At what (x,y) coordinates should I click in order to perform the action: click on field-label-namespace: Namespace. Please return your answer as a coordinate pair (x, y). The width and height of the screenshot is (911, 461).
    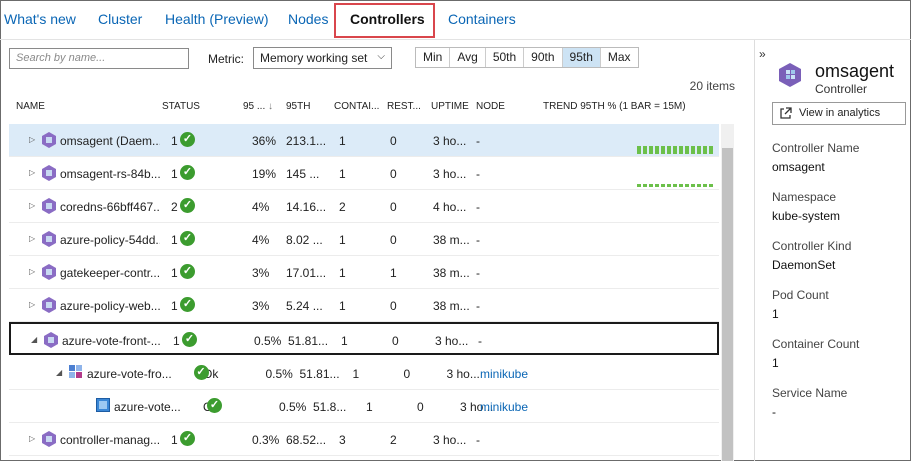
    Looking at the image, I should click on (804, 197).